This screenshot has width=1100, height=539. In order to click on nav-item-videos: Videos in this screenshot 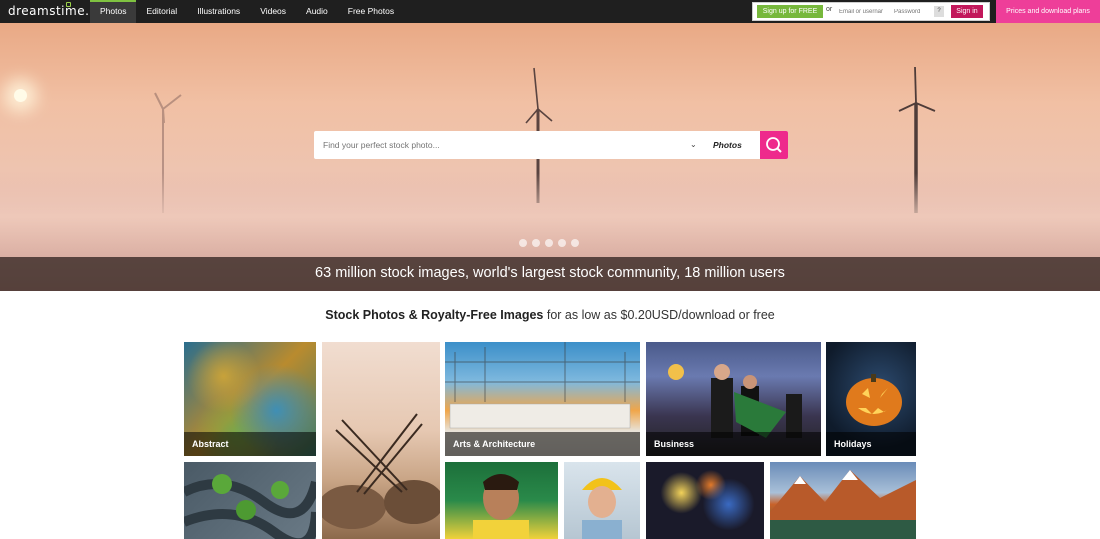, I will do `click(273, 11)`.